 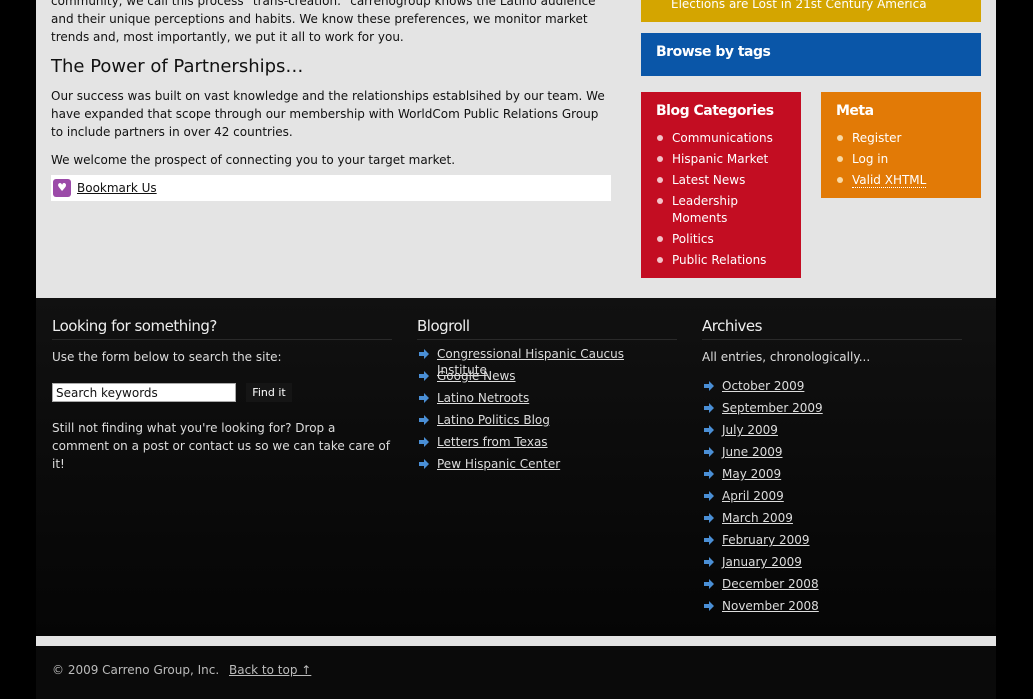 I want to click on search-instructions: Use the form below to search the site:, so click(x=167, y=357).